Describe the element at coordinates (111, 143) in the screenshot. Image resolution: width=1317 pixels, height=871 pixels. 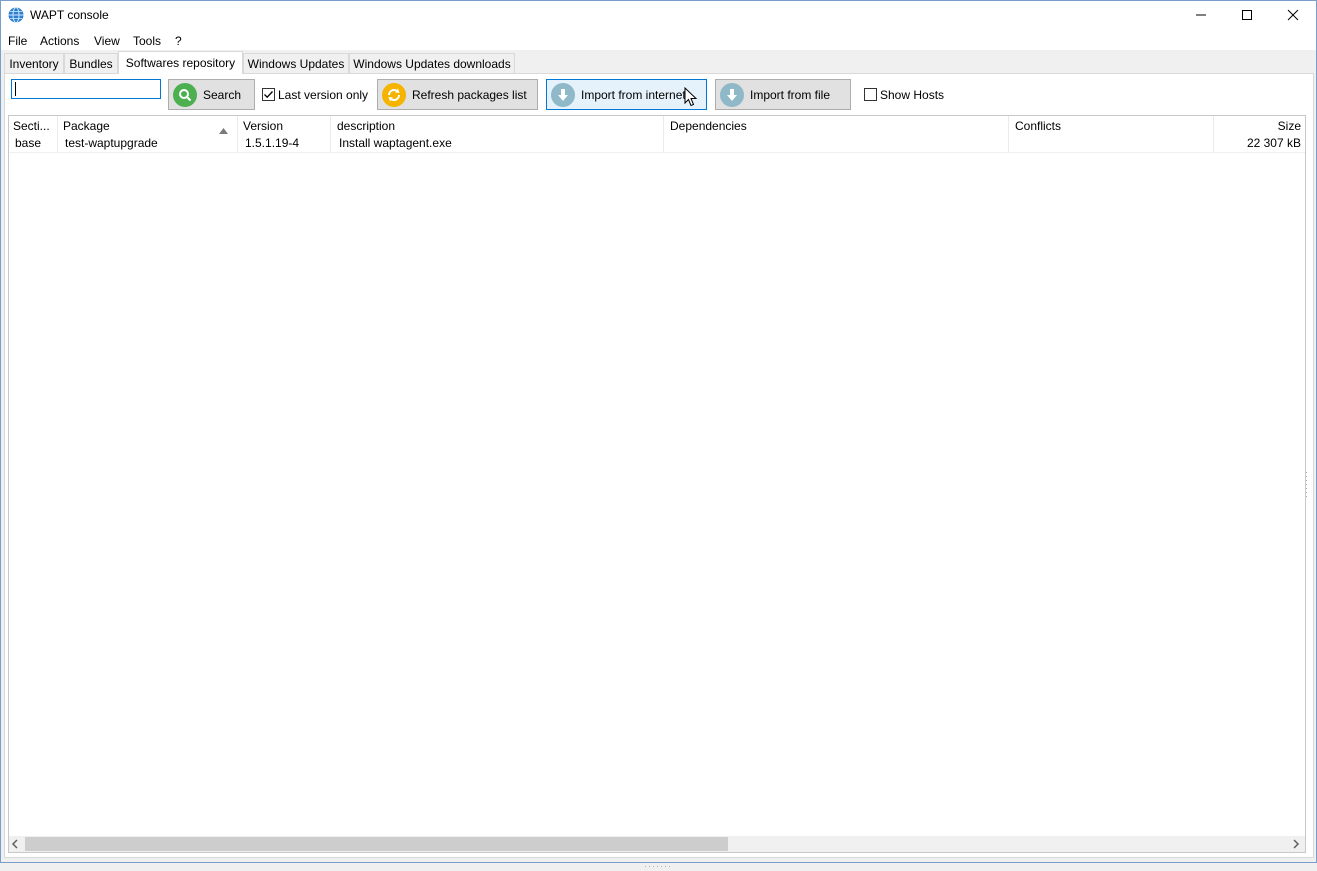
I see `cell-package: test-waptupgrade` at that location.